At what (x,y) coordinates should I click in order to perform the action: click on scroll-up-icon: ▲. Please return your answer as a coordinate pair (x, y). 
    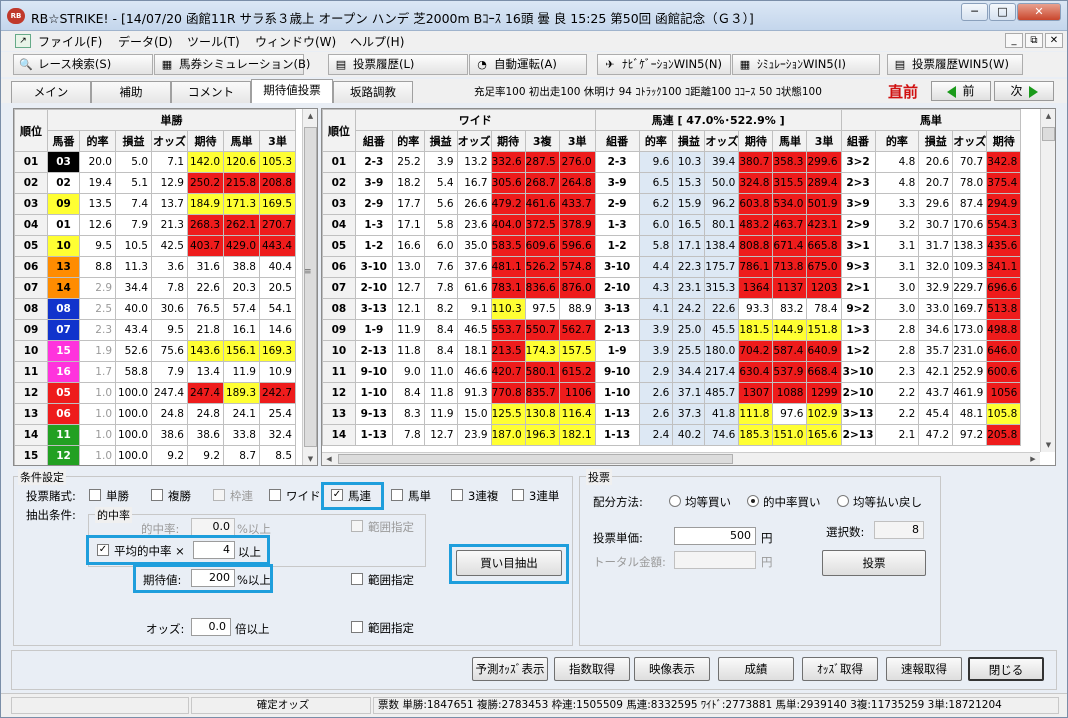
    Looking at the image, I should click on (310, 116).